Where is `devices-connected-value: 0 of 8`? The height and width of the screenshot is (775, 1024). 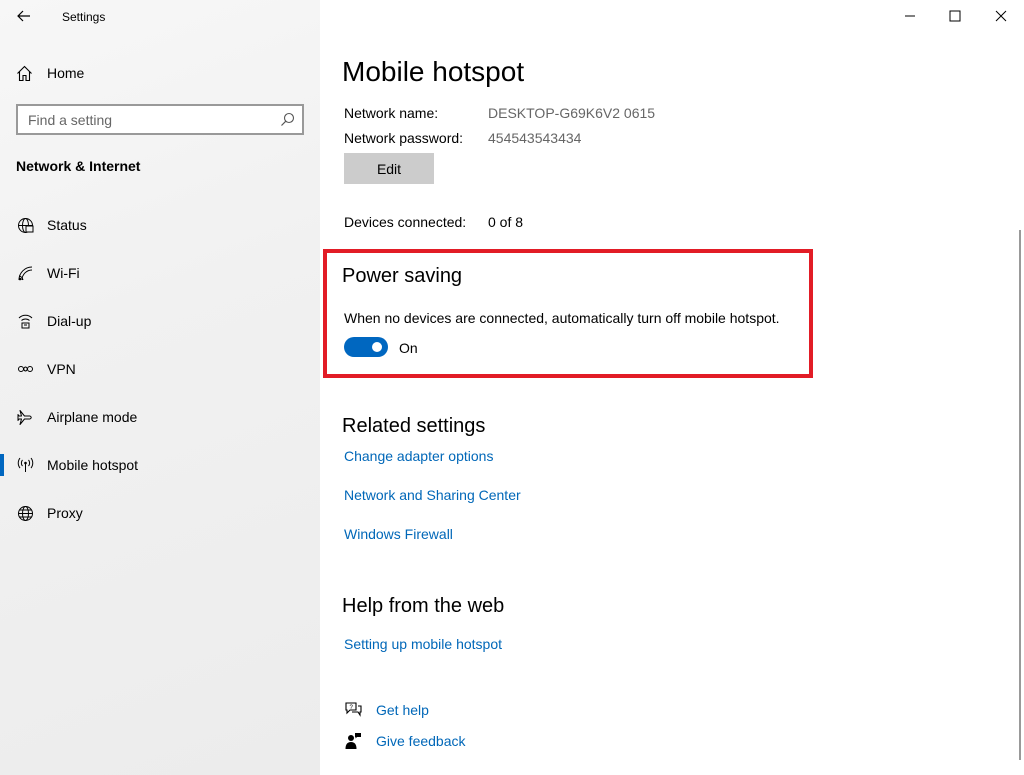
devices-connected-value: 0 of 8 is located at coordinates (506, 222).